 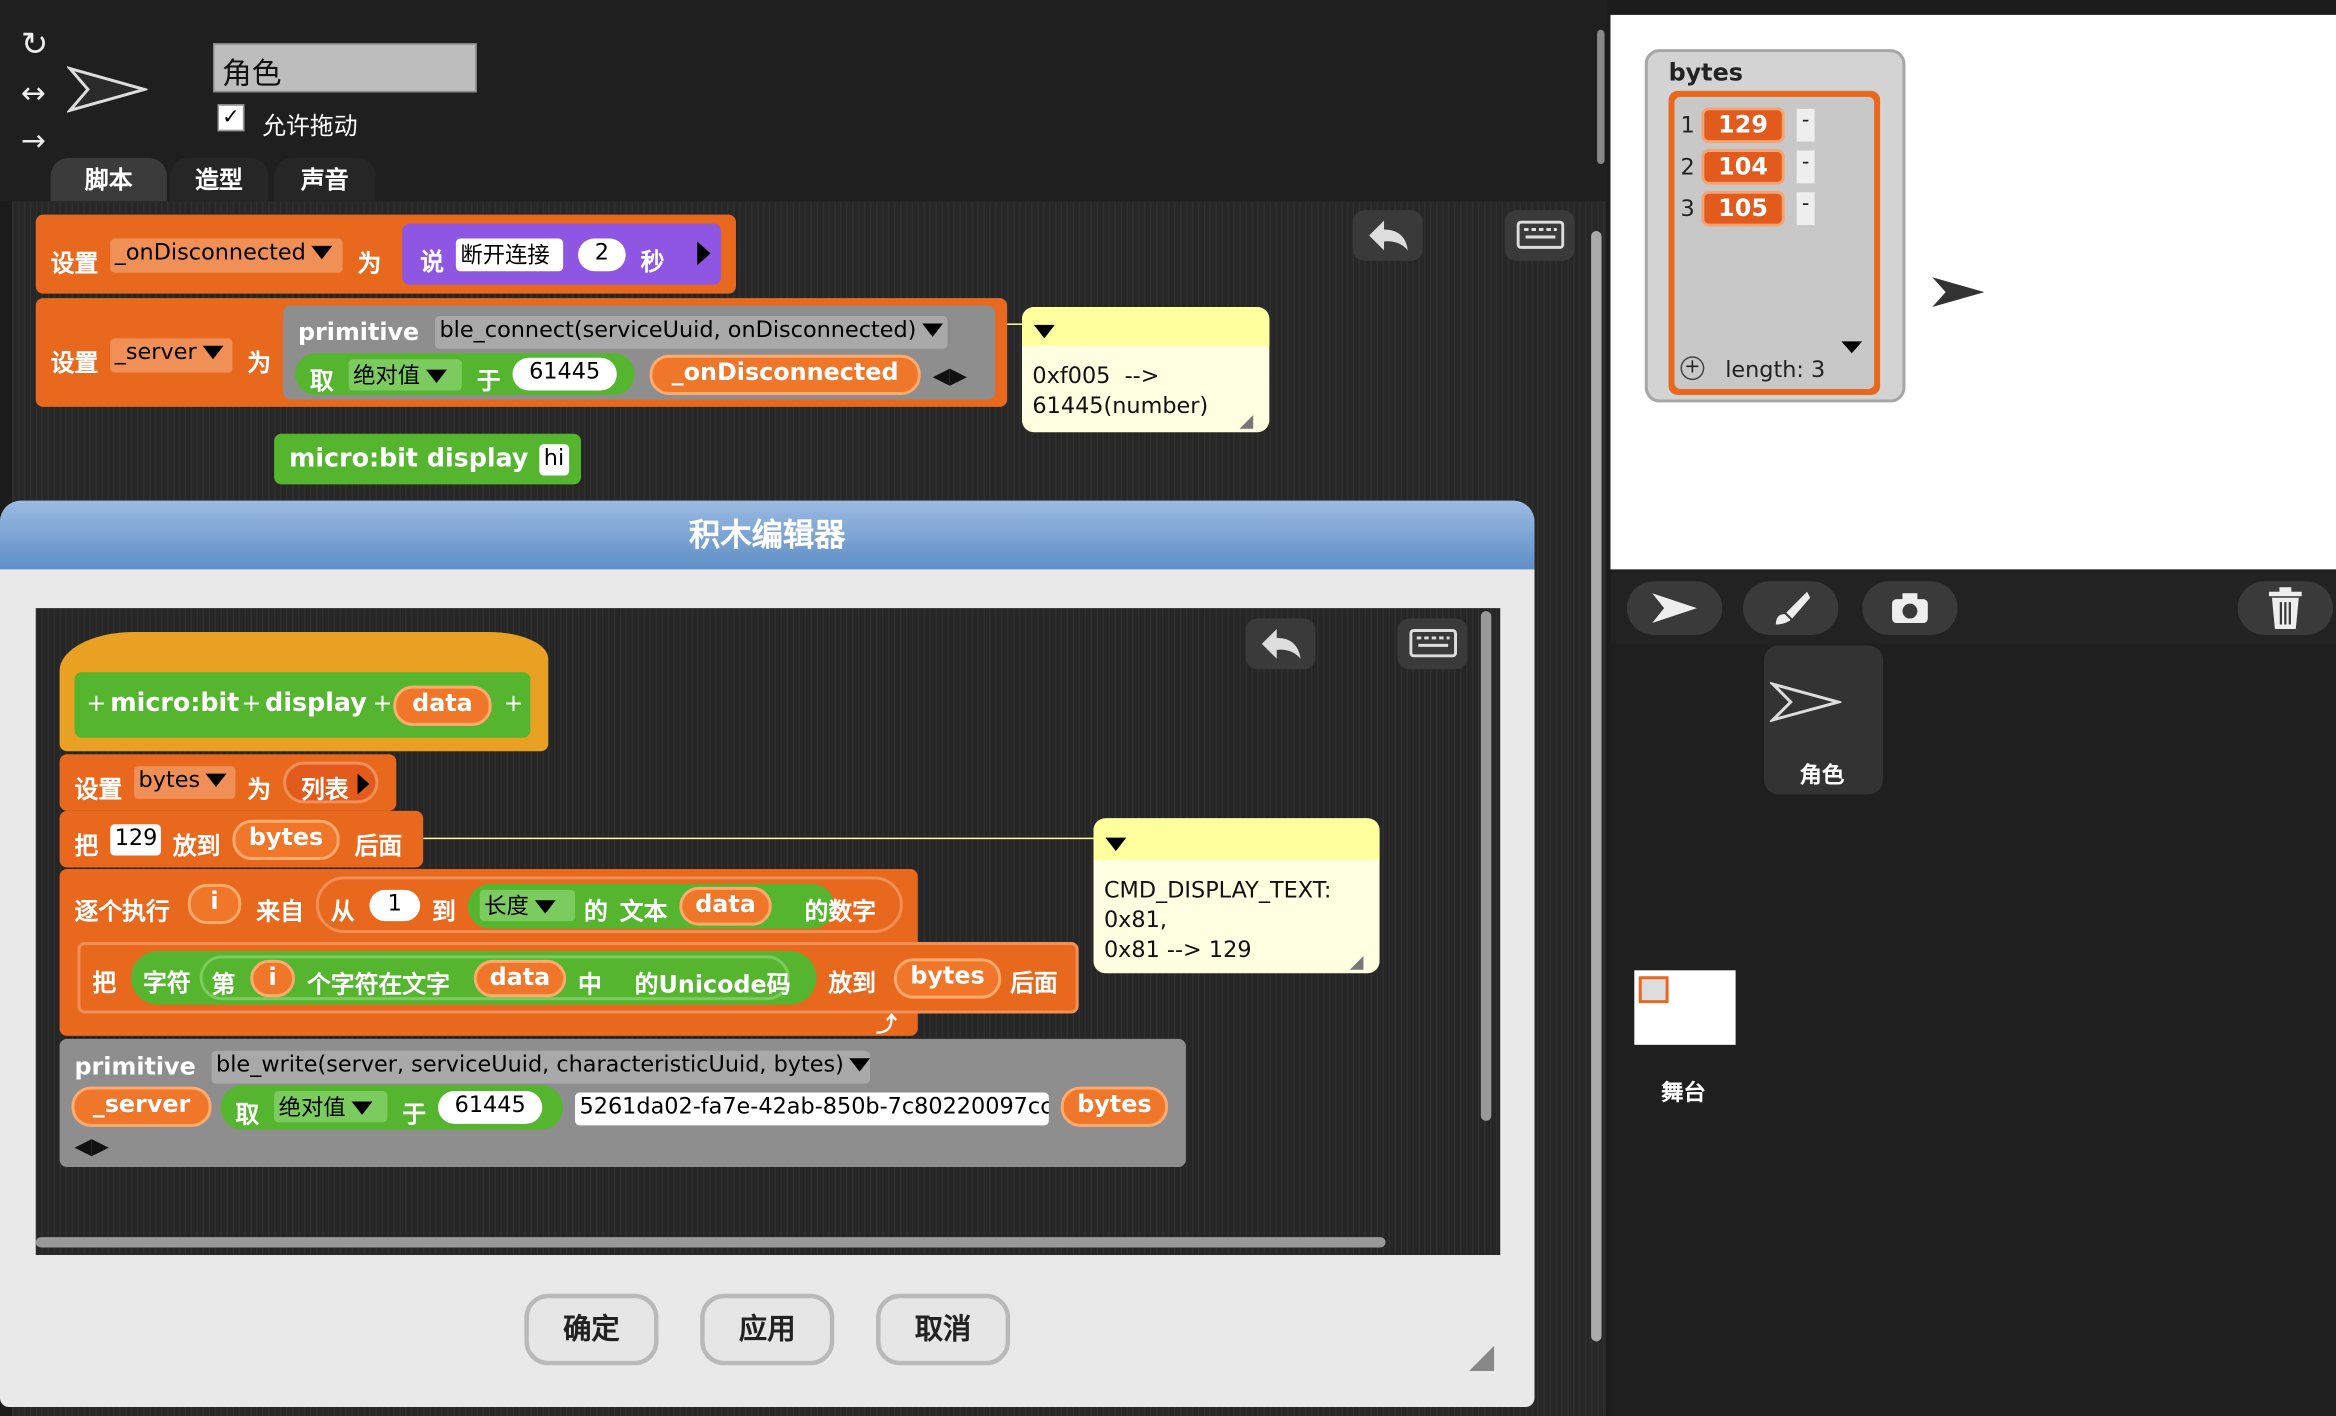 I want to click on var-name: bytes, so click(x=169, y=779).